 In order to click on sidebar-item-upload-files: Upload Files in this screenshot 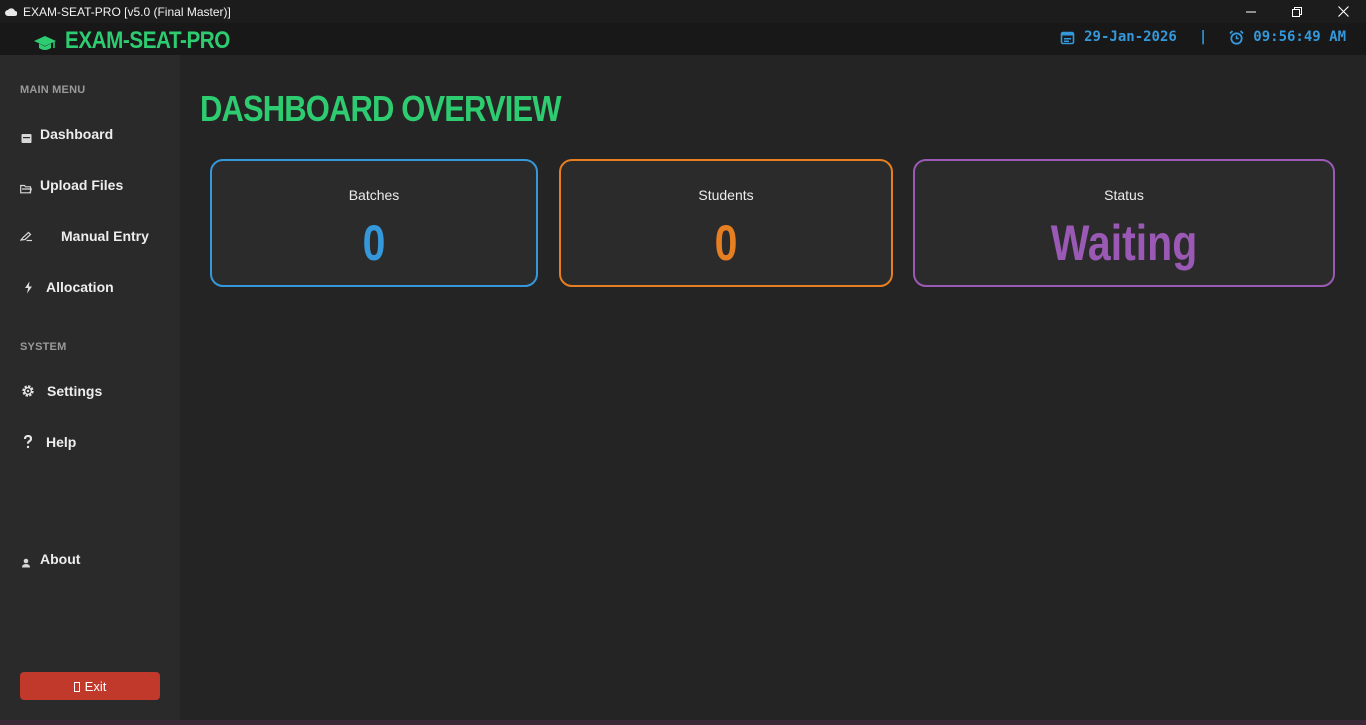, I will do `click(90, 185)`.